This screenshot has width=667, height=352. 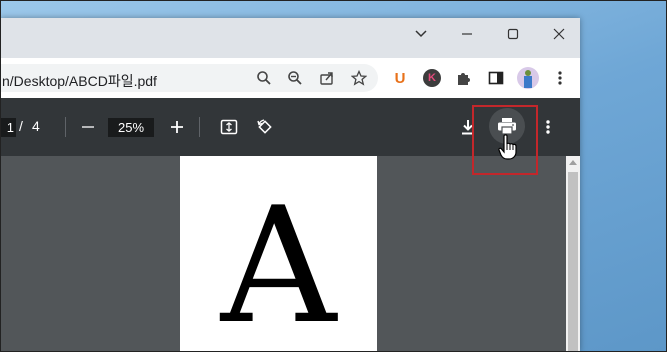 I want to click on page-content-letter: A, so click(x=278, y=262).